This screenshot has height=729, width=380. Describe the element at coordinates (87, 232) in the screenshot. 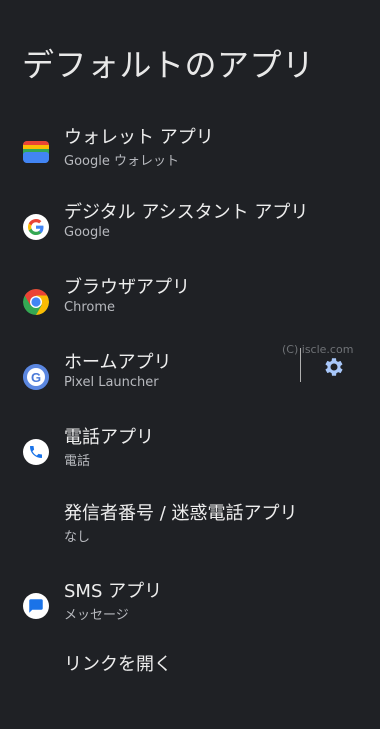

I see `item-value: Google` at that location.